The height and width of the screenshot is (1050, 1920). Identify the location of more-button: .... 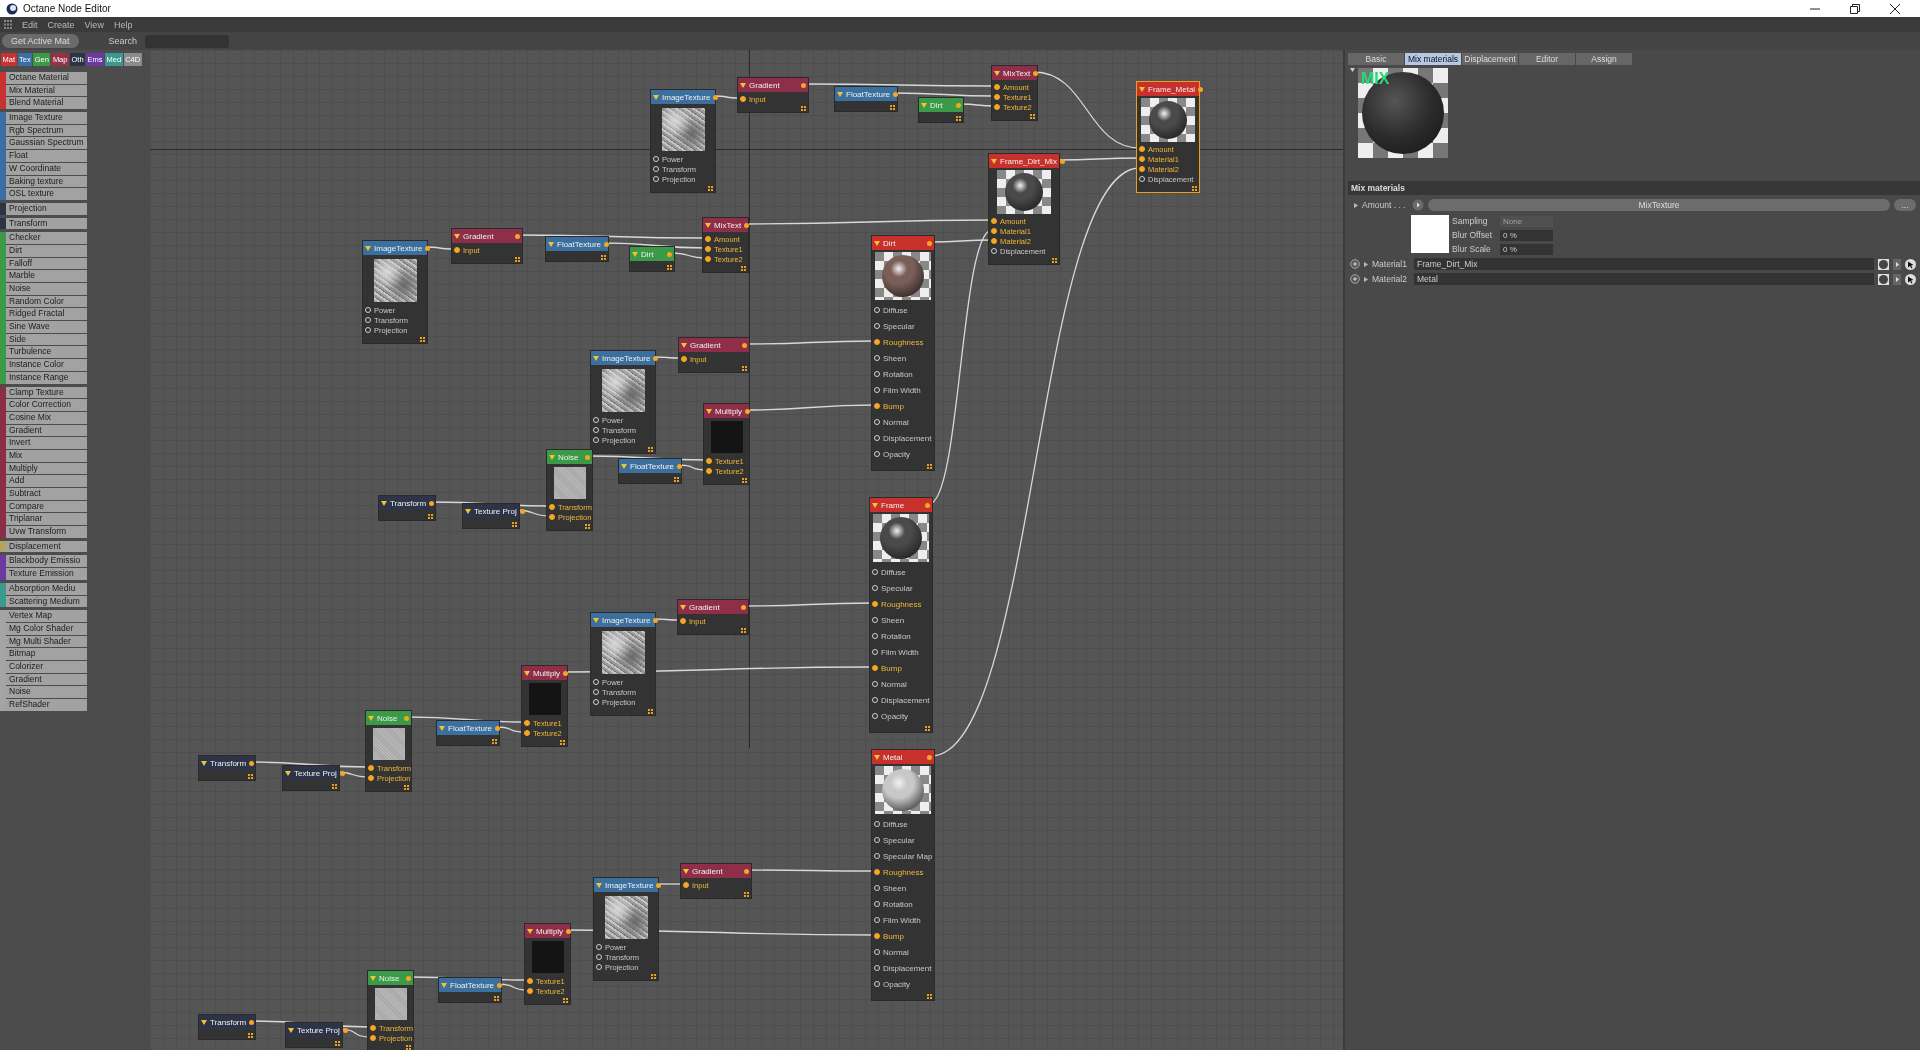
(1905, 205).